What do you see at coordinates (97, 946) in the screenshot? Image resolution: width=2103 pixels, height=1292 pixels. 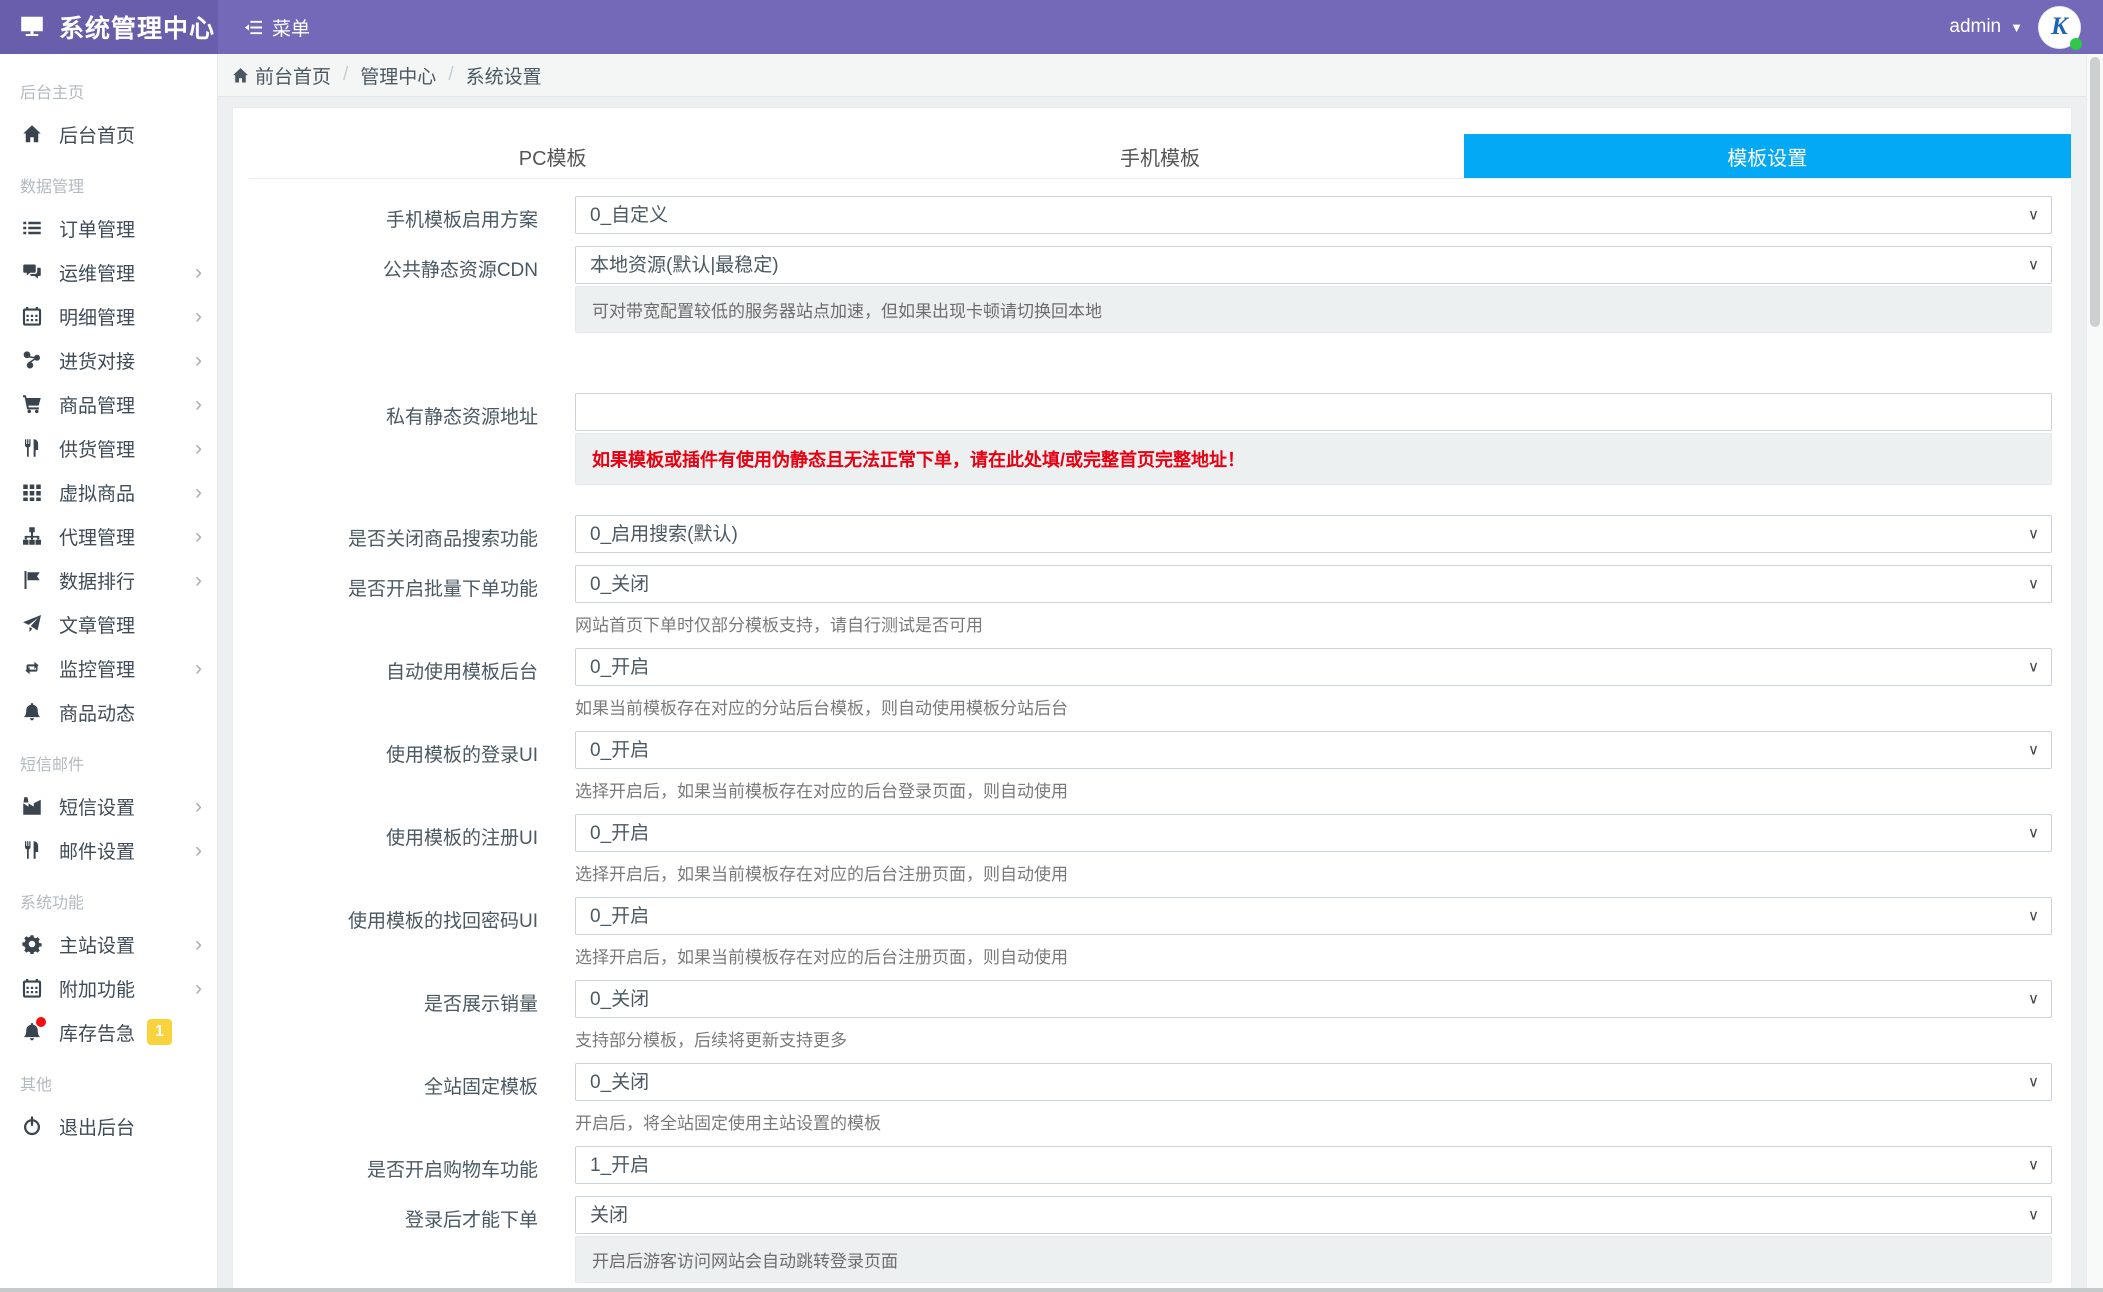 I see `sidebar-item-label: 主站设置` at bounding box center [97, 946].